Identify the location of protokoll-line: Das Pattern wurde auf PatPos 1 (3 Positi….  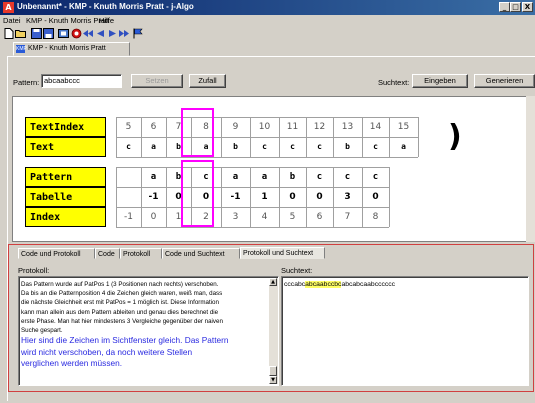
(120, 284).